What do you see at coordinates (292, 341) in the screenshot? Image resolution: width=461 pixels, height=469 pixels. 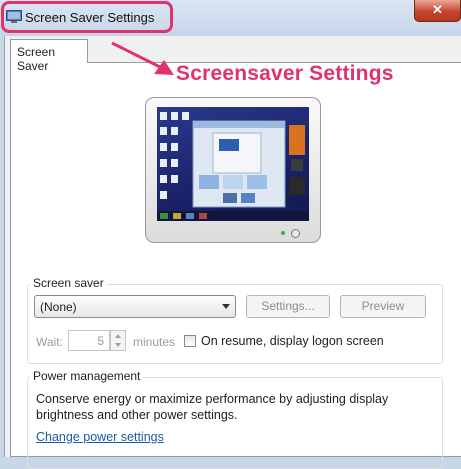 I see `resume-logon-label: On resume, display logon screen` at bounding box center [292, 341].